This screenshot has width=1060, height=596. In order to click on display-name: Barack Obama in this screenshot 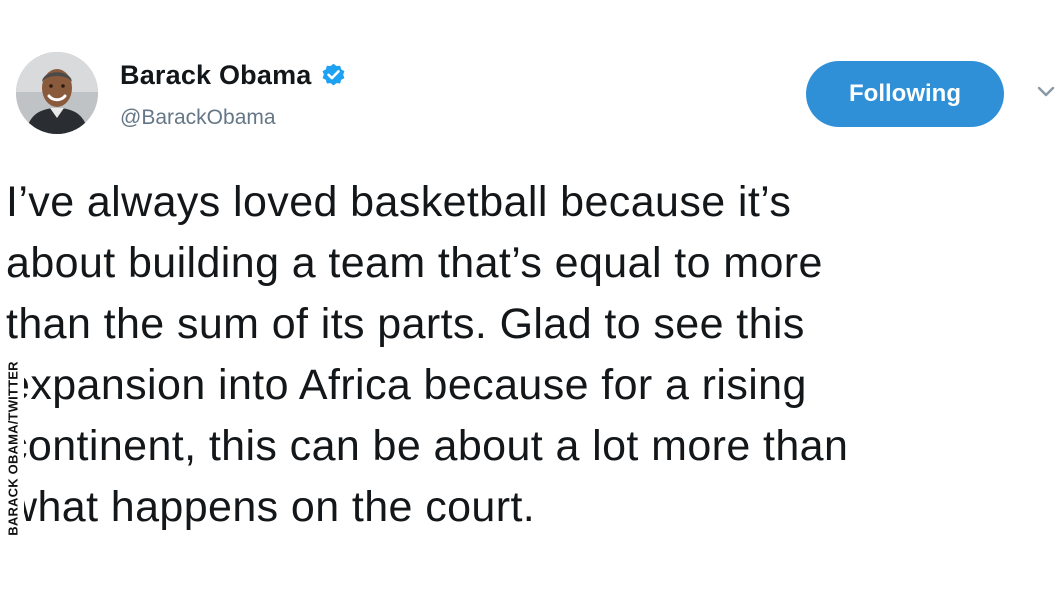, I will do `click(216, 75)`.